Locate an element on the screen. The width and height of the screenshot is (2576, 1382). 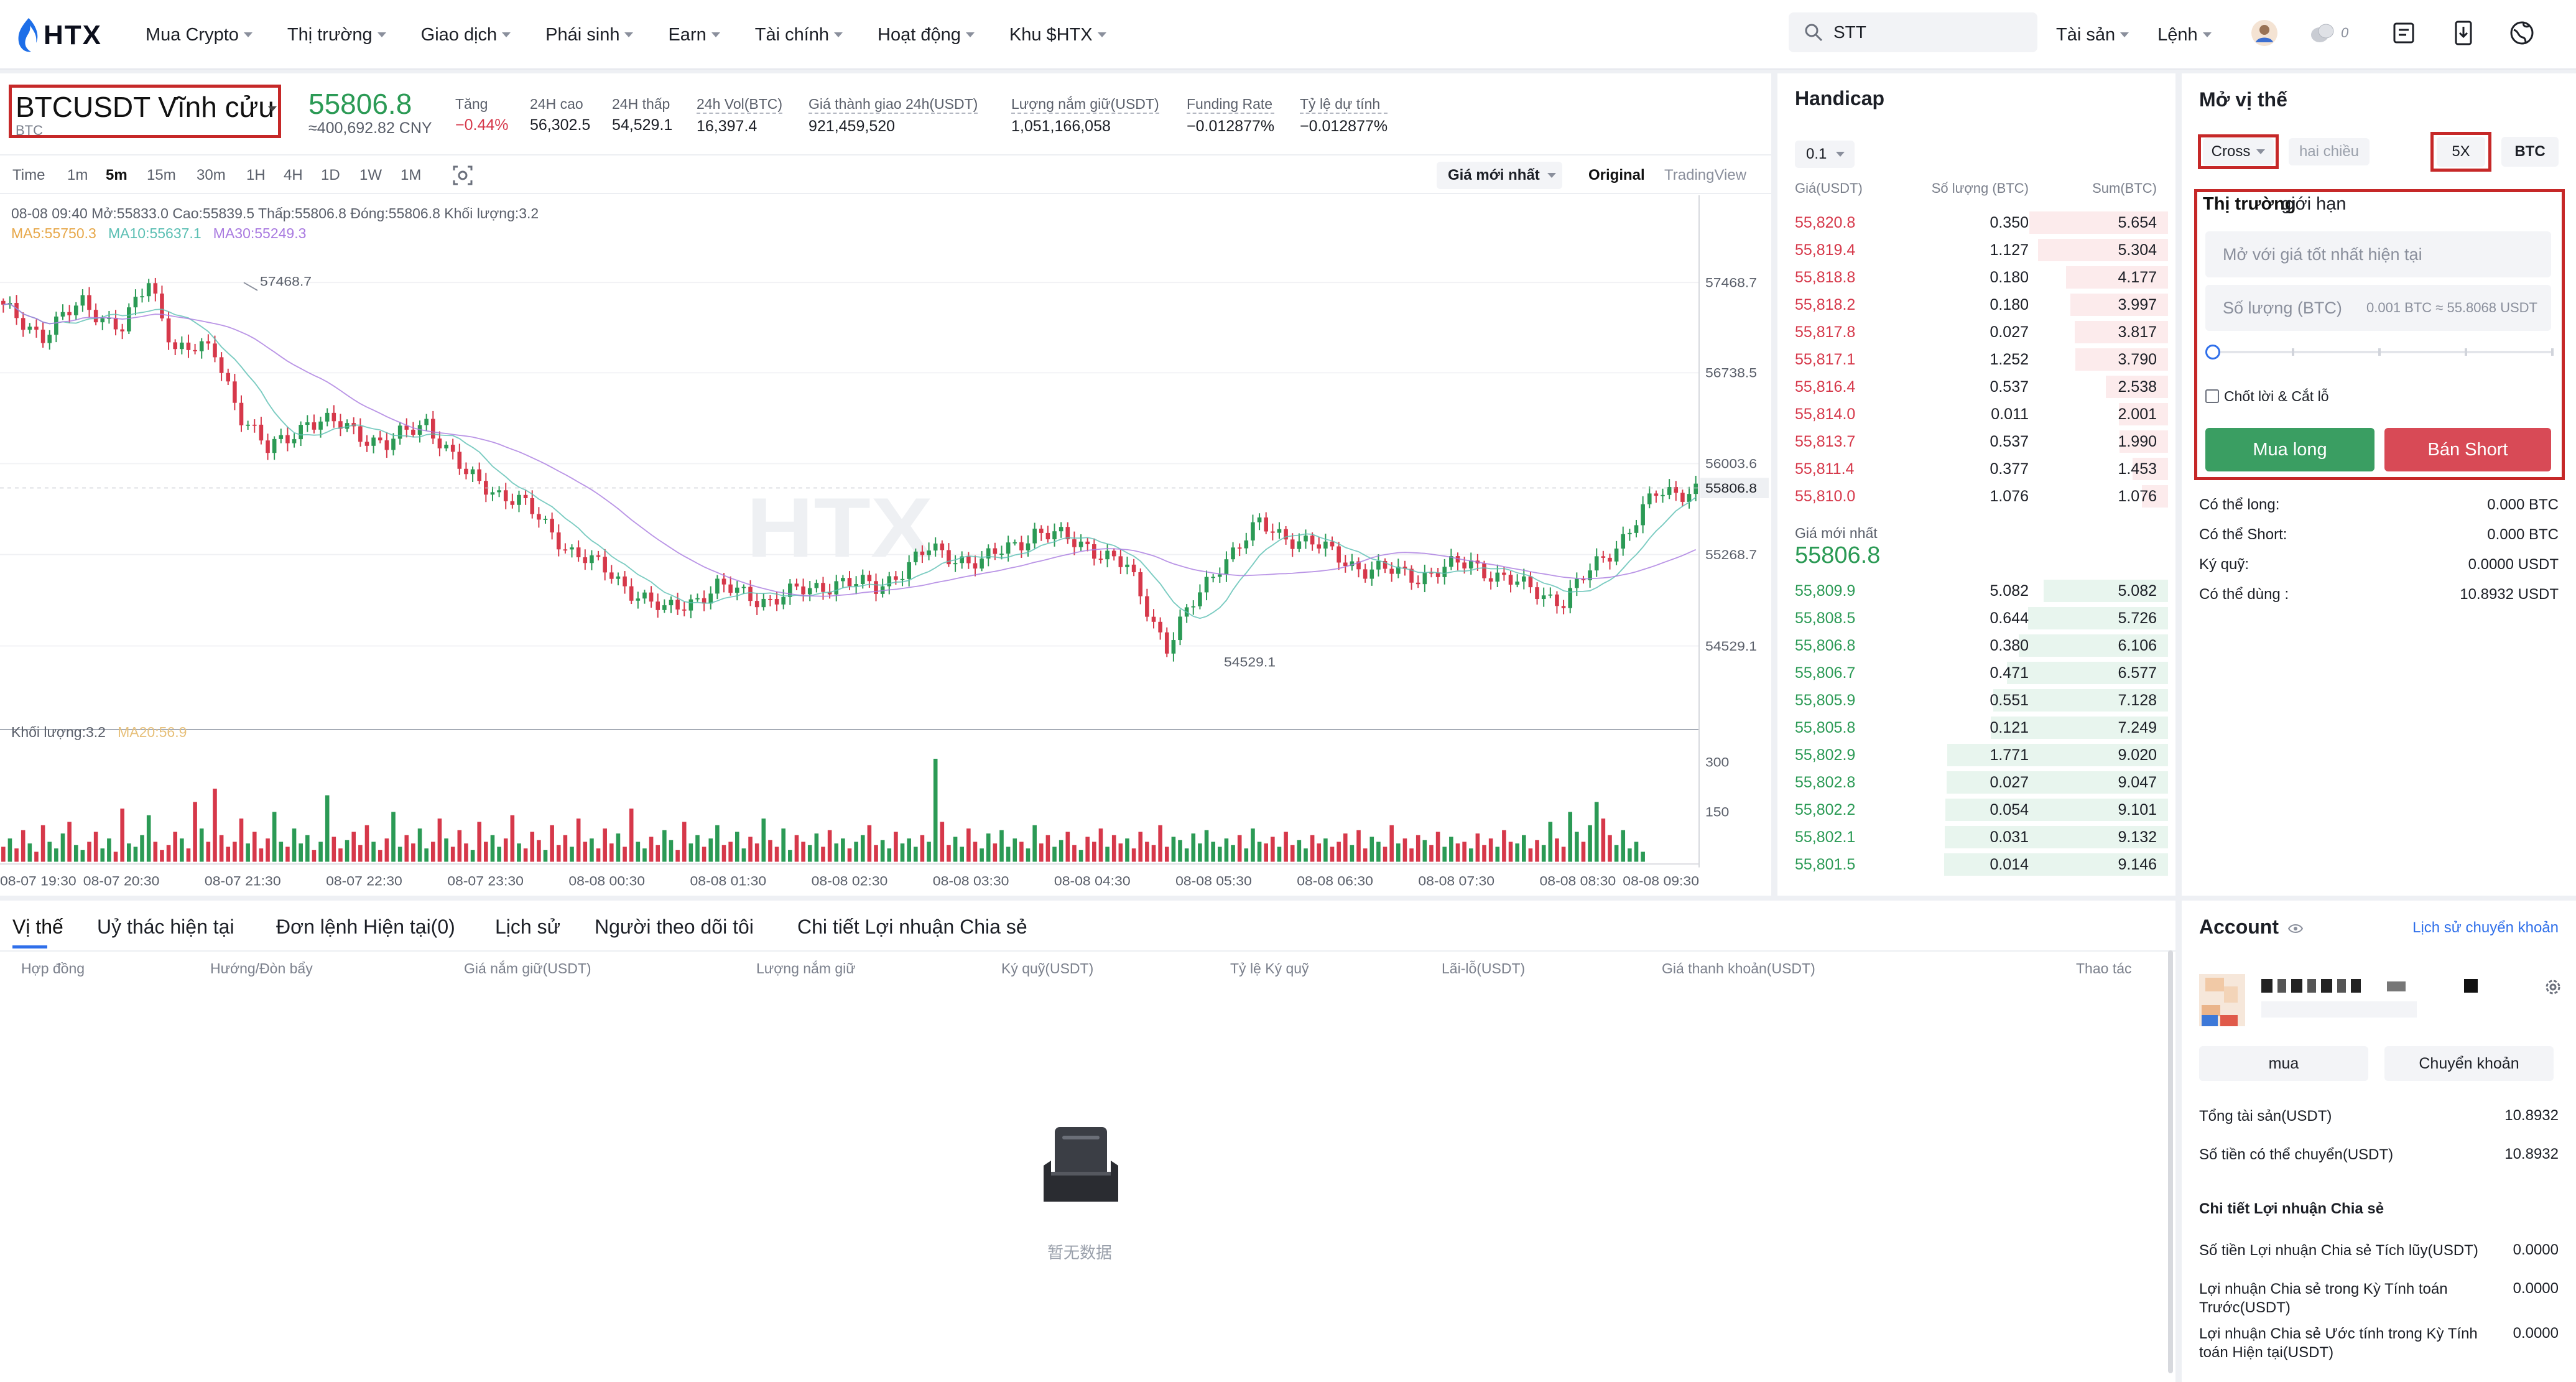
symbol-selector: BTCUSDT Vĩnh cửu BTC is located at coordinates (145, 112).